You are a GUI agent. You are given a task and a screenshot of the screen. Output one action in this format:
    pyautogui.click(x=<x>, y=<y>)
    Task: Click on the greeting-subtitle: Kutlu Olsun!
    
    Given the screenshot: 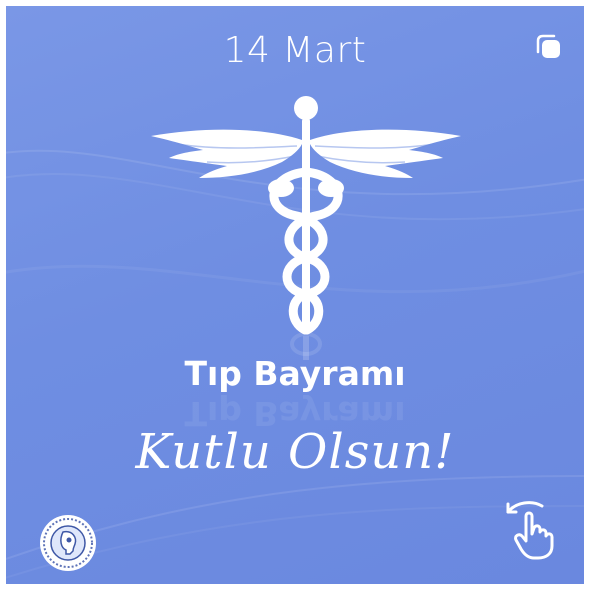 What is the action you would take?
    pyautogui.click(x=295, y=452)
    